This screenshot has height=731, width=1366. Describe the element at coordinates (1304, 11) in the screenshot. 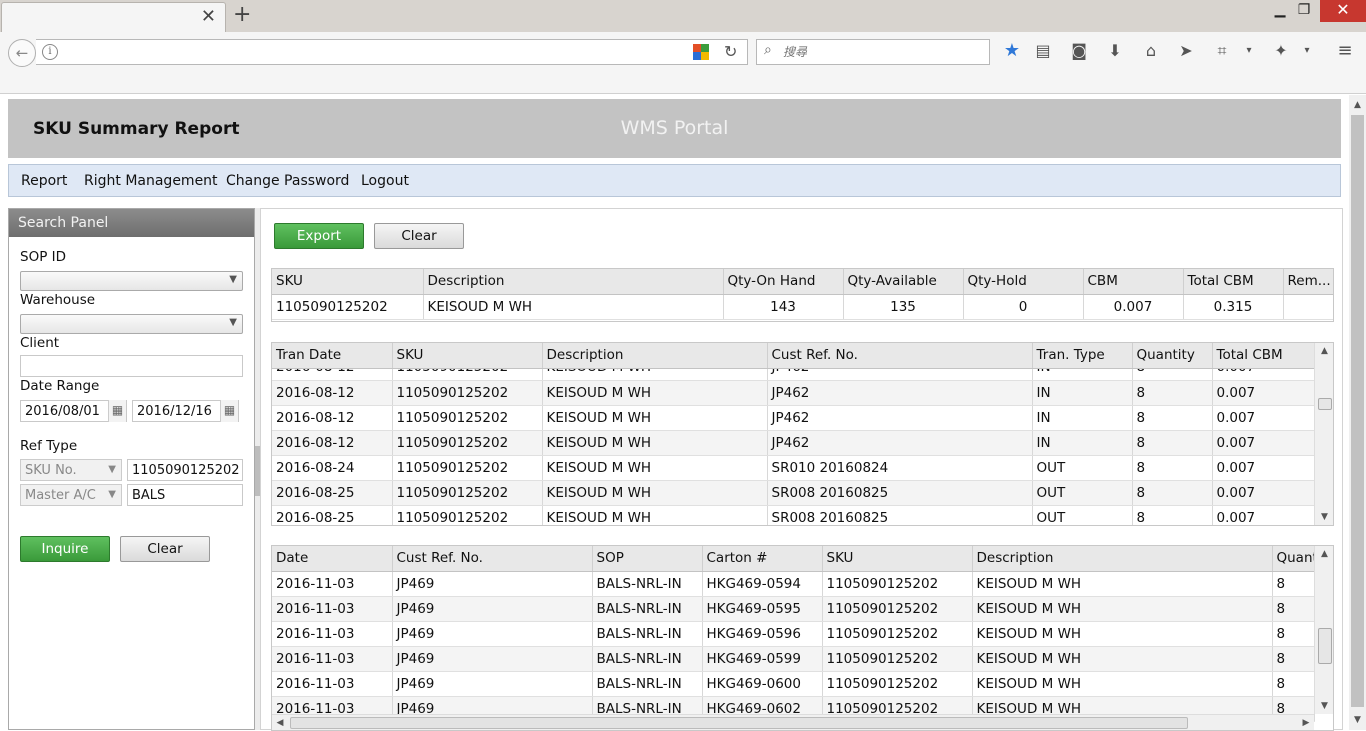

I see `maximize-icon: ❐` at that location.